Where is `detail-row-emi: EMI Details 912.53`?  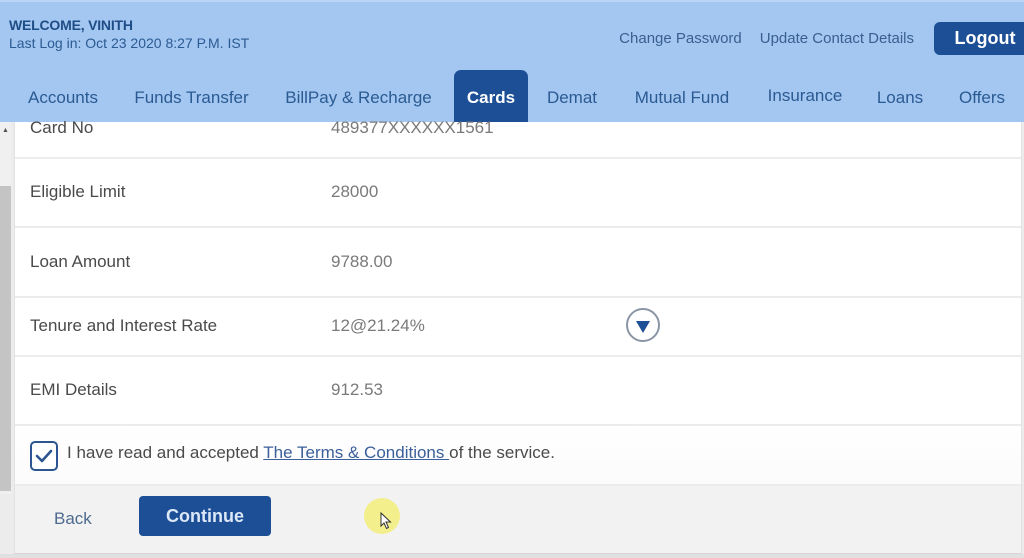
detail-row-emi: EMI Details 912.53 is located at coordinates (518, 391).